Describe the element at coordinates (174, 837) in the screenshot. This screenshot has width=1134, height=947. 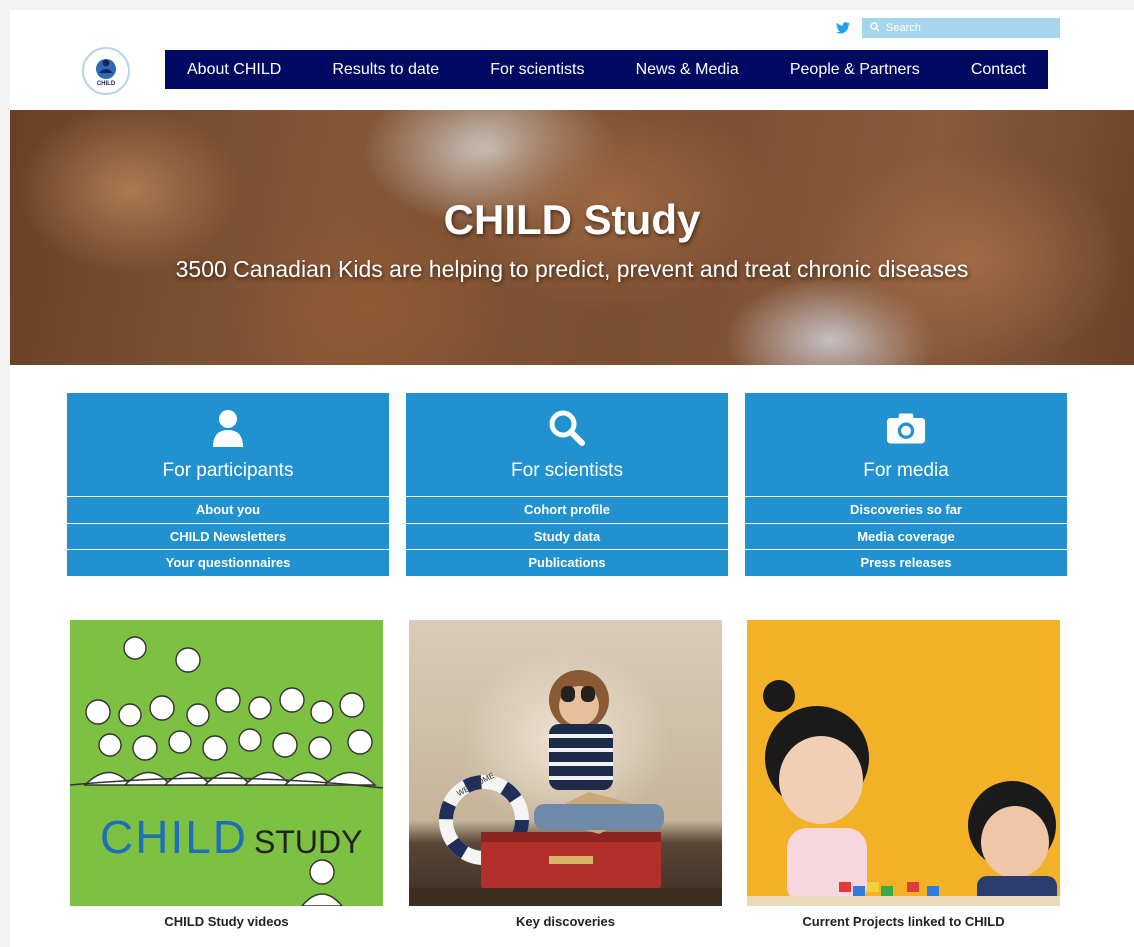
I see `image-text-child: CHILD` at that location.